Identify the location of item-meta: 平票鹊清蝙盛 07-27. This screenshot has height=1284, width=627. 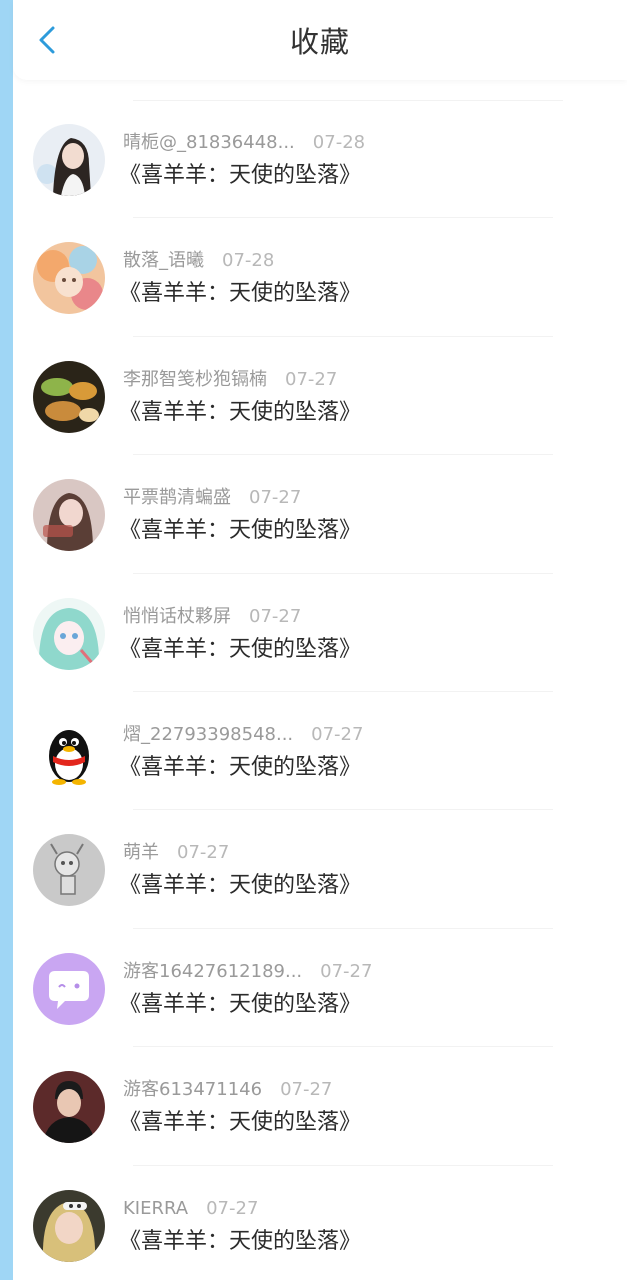
(212, 498).